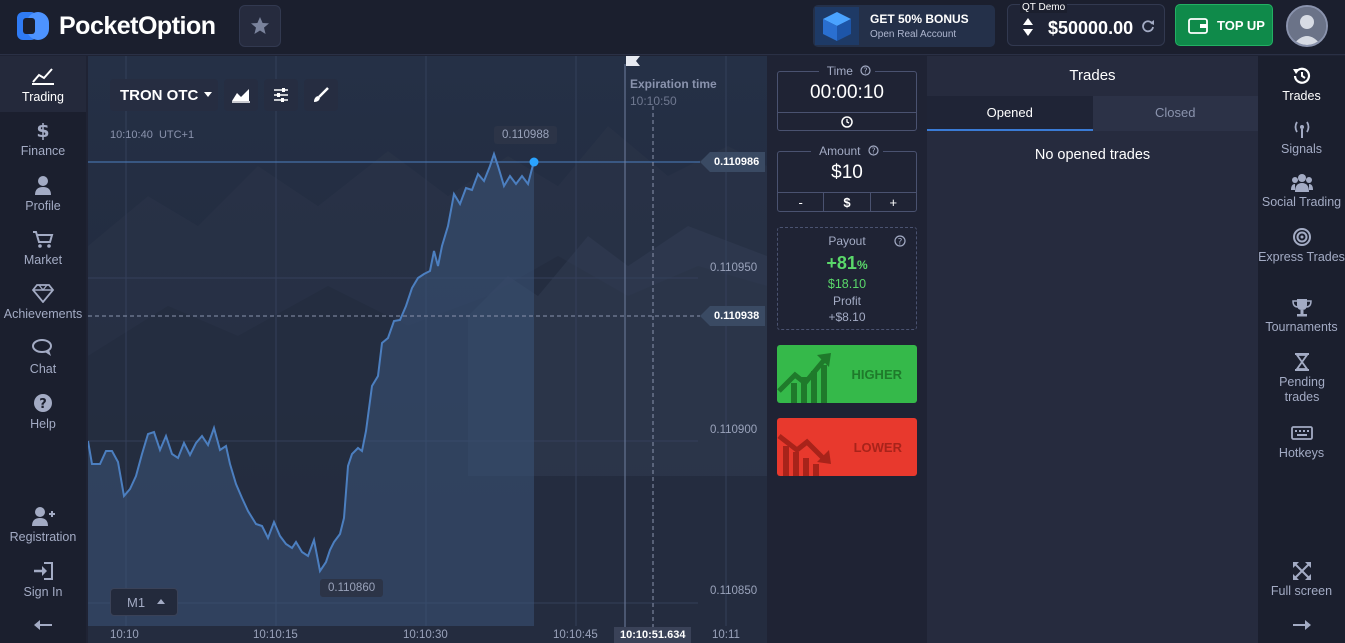  What do you see at coordinates (1301, 202) in the screenshot?
I see `nav-label: Social Trading` at bounding box center [1301, 202].